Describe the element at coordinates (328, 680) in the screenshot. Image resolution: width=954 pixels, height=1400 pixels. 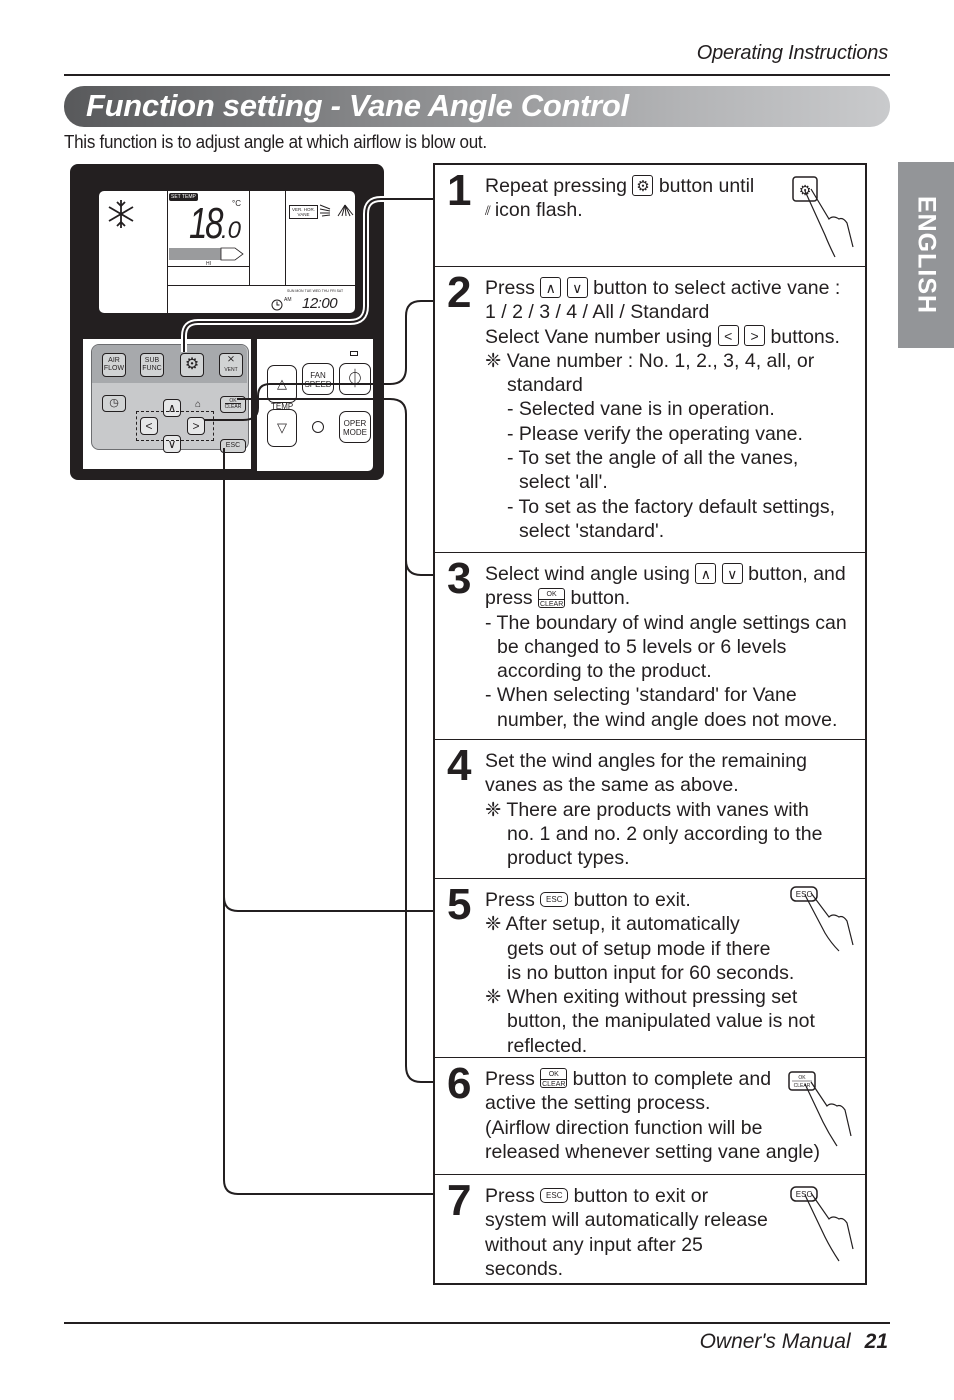
I see `connector-step5` at that location.